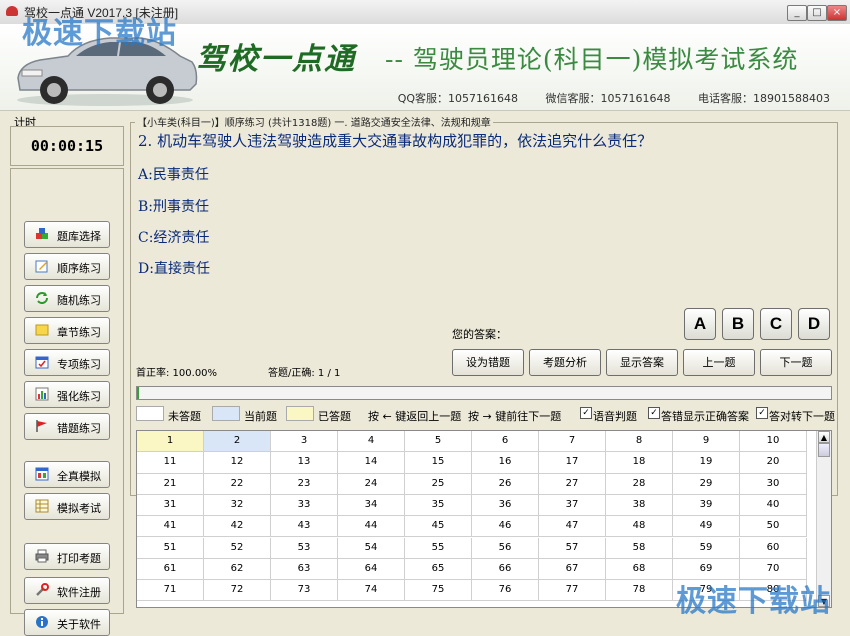 This screenshot has width=850, height=636. Describe the element at coordinates (639, 548) in the screenshot. I see `question-number-cell: 58` at that location.